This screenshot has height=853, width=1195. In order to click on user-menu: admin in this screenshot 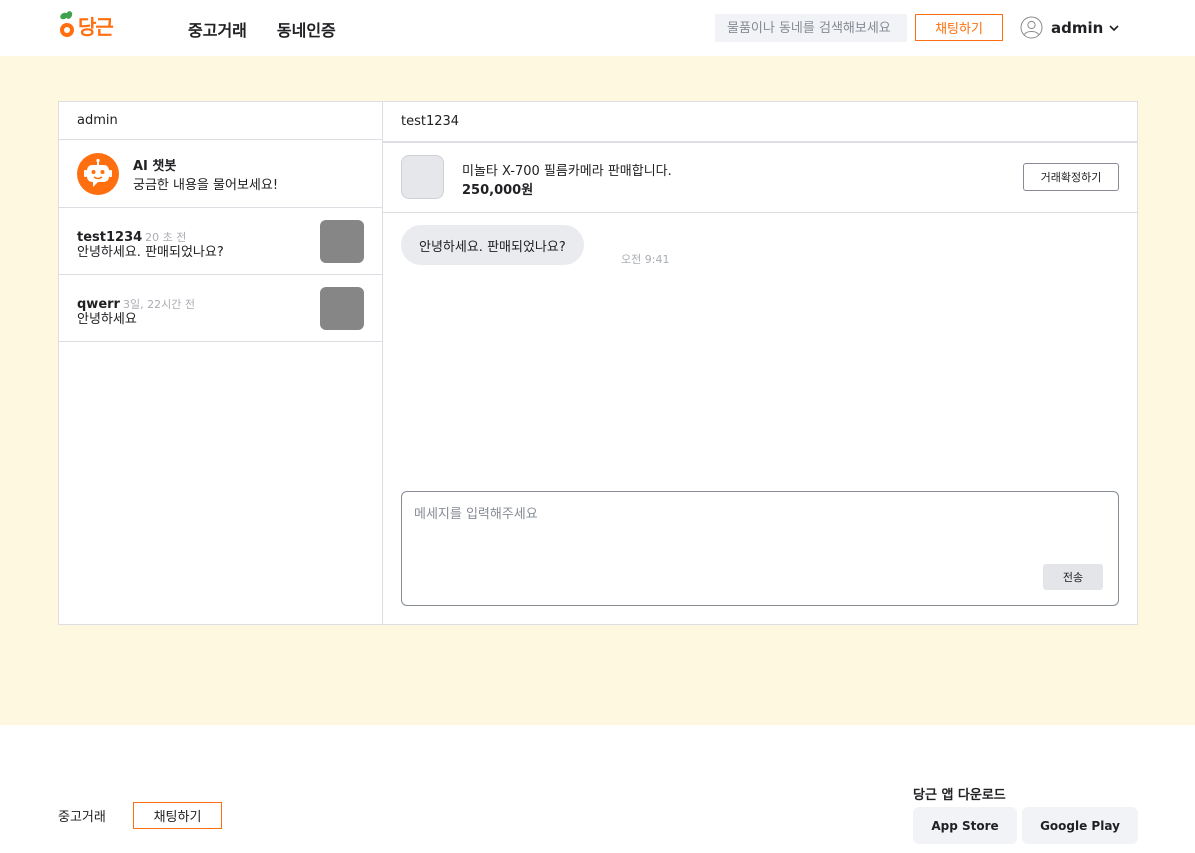, I will do `click(1069, 27)`.